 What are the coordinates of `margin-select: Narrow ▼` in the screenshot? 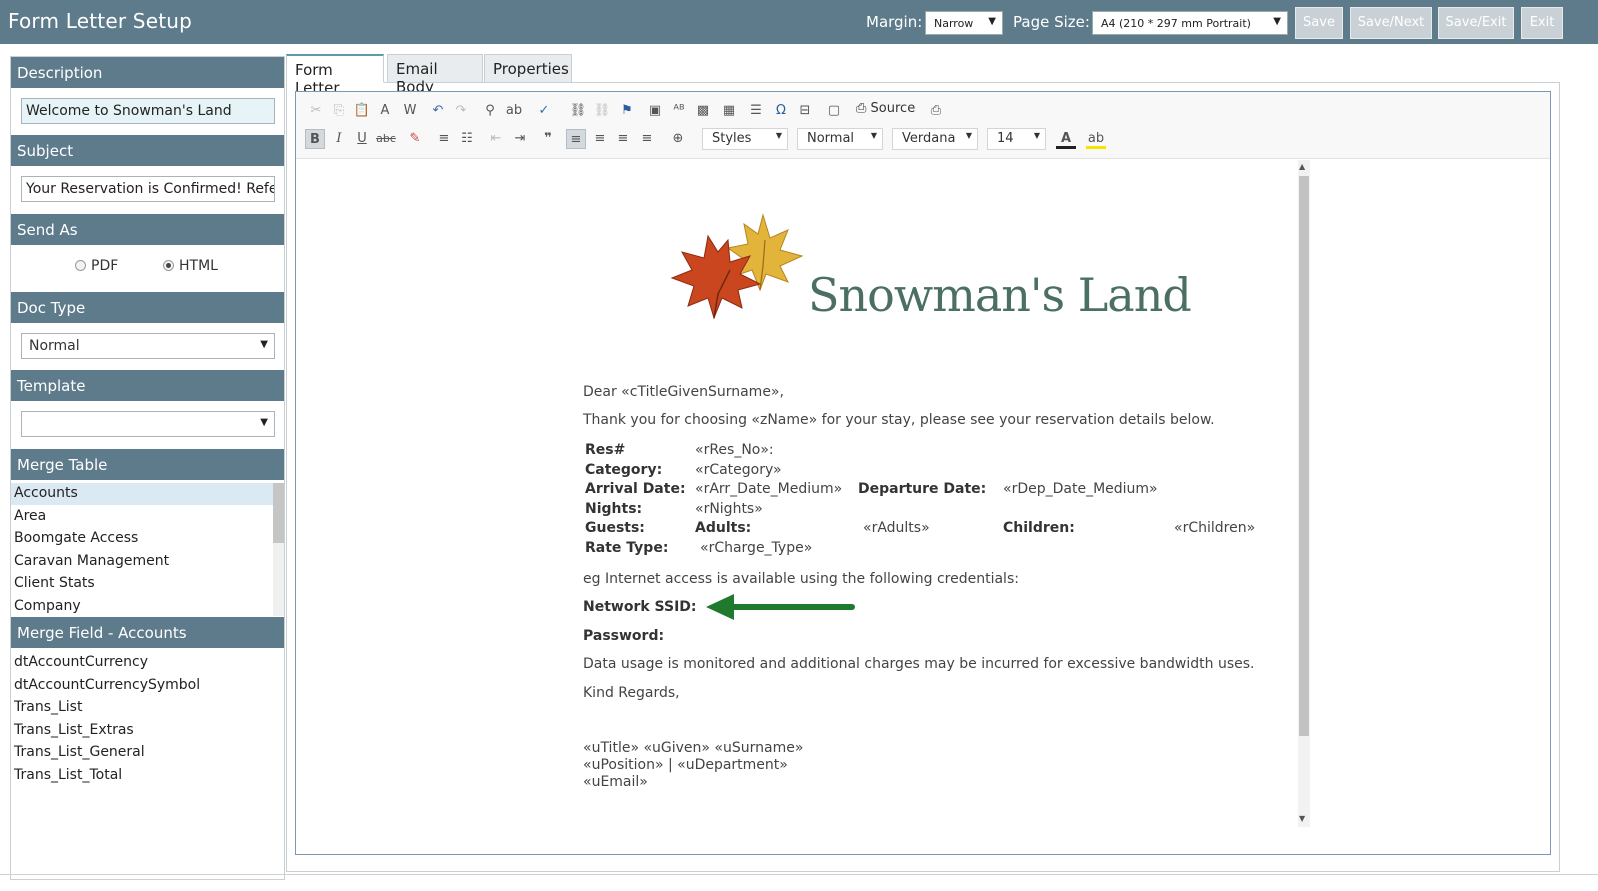 It's located at (964, 23).